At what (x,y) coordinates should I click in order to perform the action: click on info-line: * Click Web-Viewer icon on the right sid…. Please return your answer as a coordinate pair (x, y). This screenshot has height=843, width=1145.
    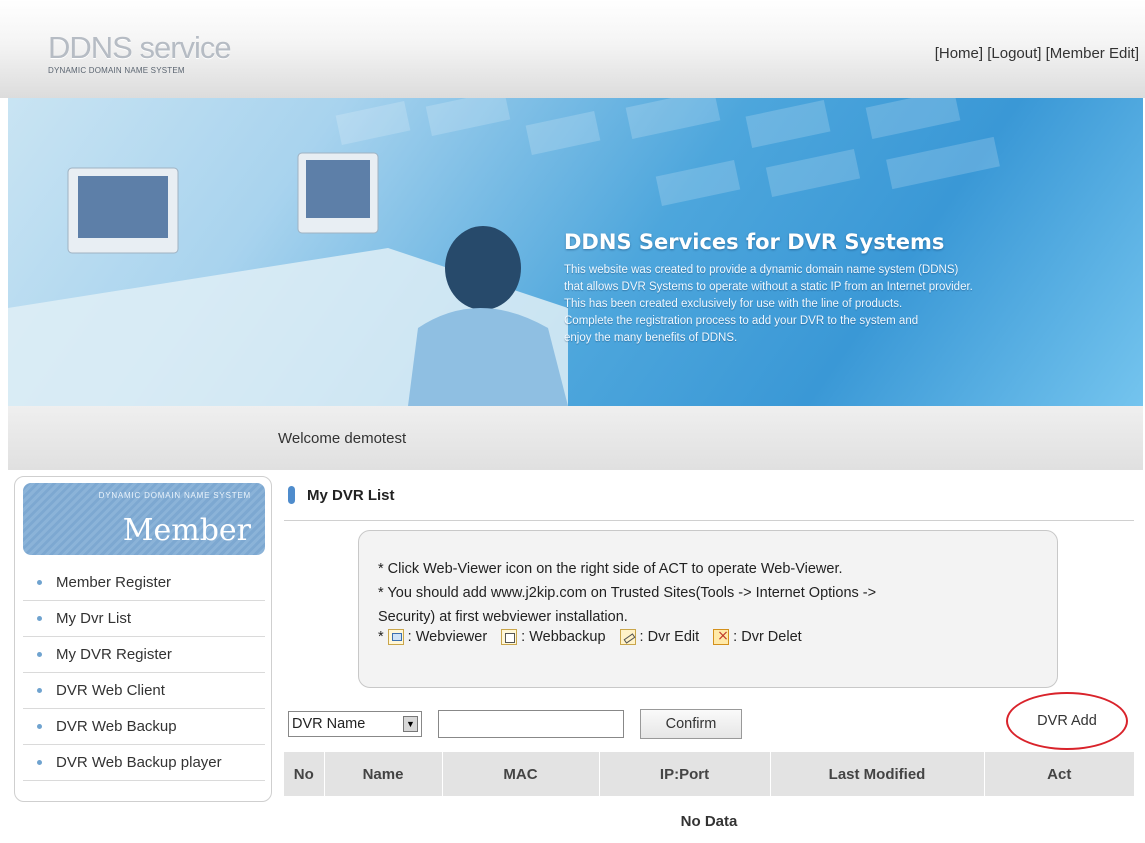
    Looking at the image, I should click on (610, 569).